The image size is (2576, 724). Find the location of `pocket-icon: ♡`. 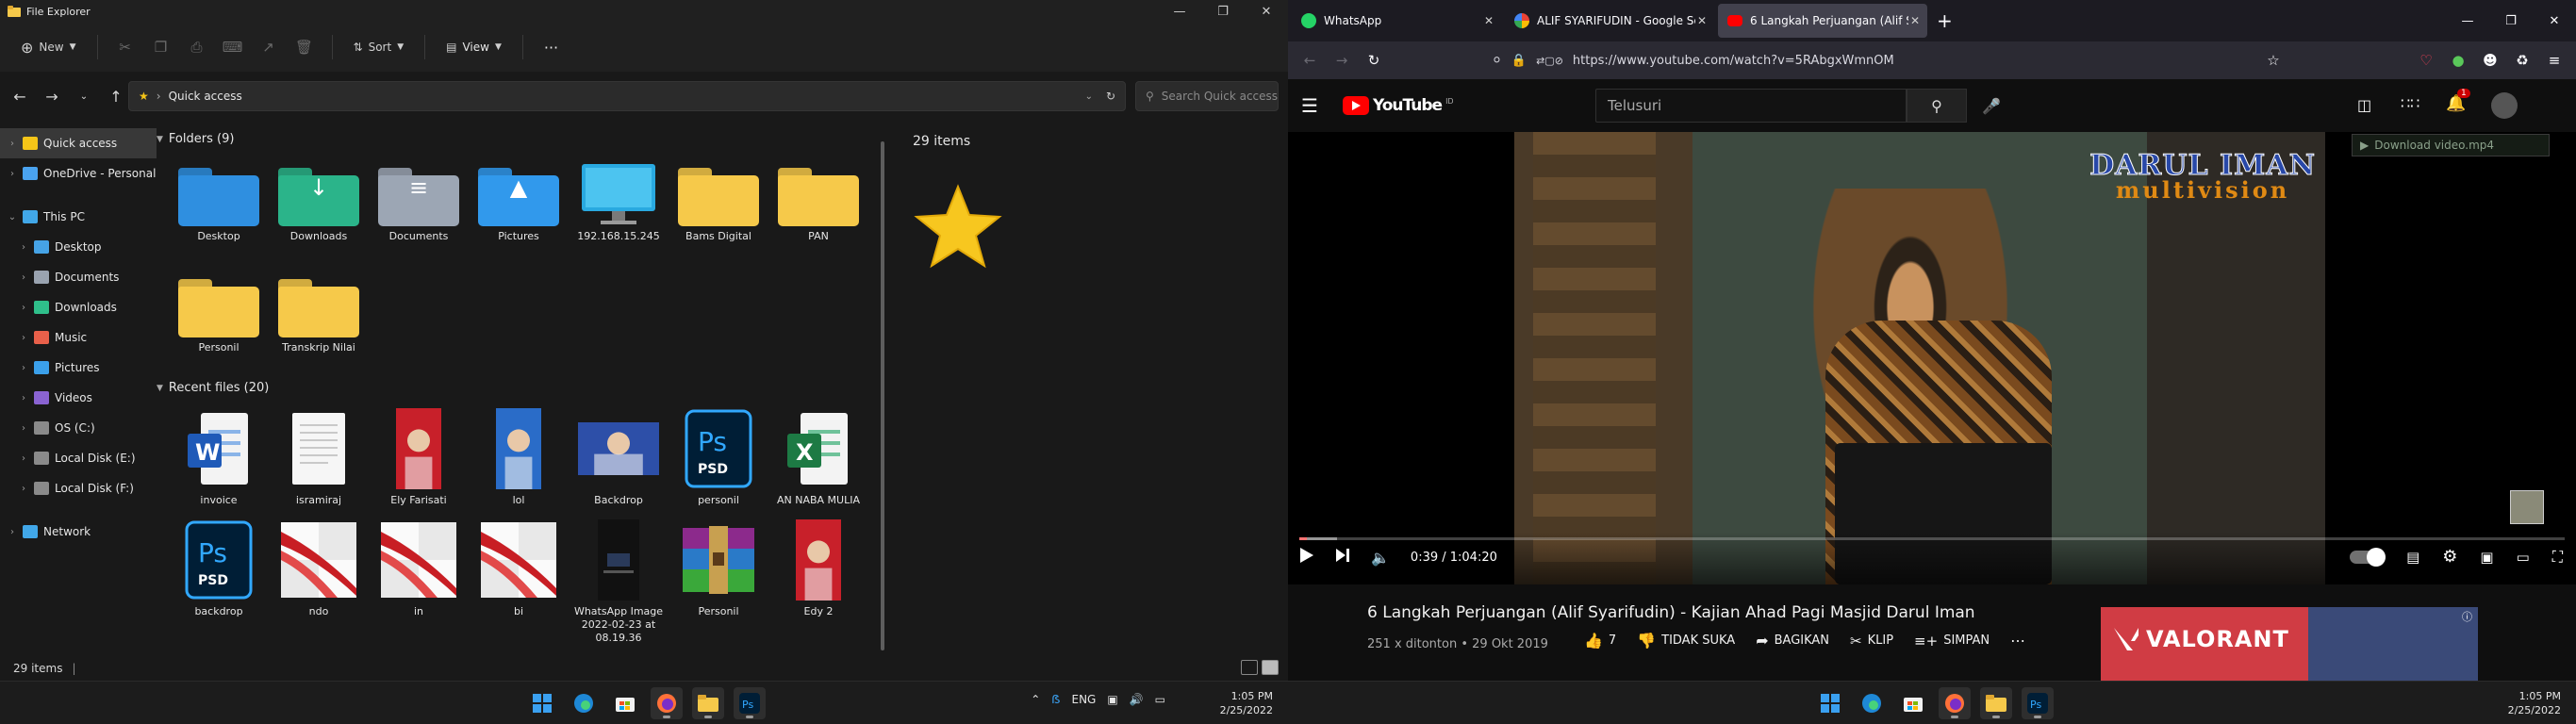

pocket-icon: ♡ is located at coordinates (2426, 60).